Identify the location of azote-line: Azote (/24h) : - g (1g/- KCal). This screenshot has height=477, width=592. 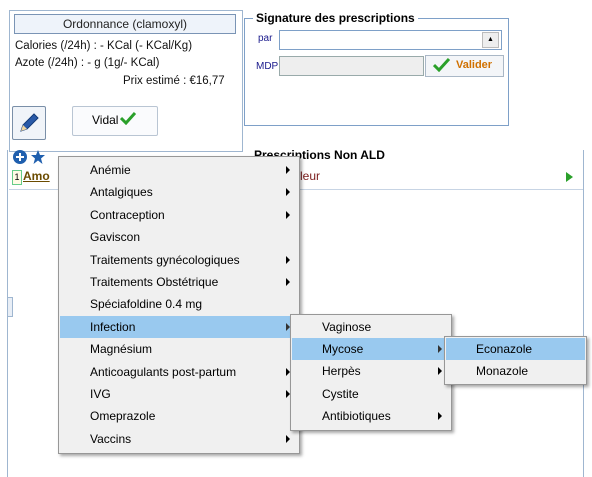
(87, 63).